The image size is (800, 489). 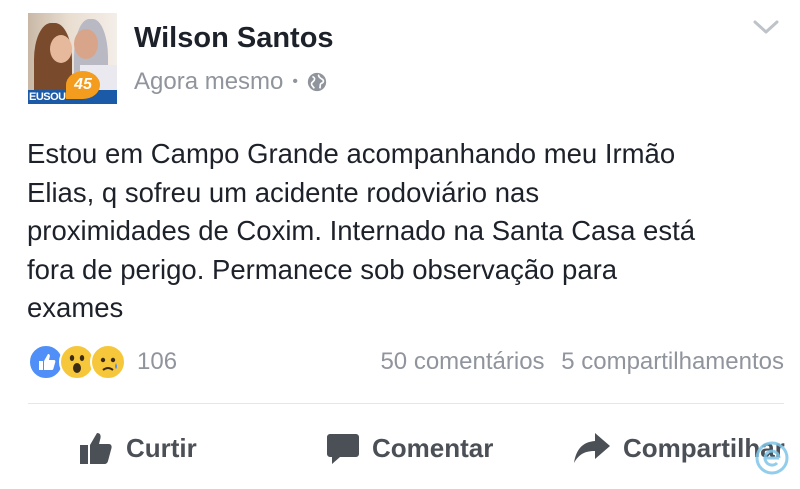 I want to click on globe-icon, so click(x=317, y=82).